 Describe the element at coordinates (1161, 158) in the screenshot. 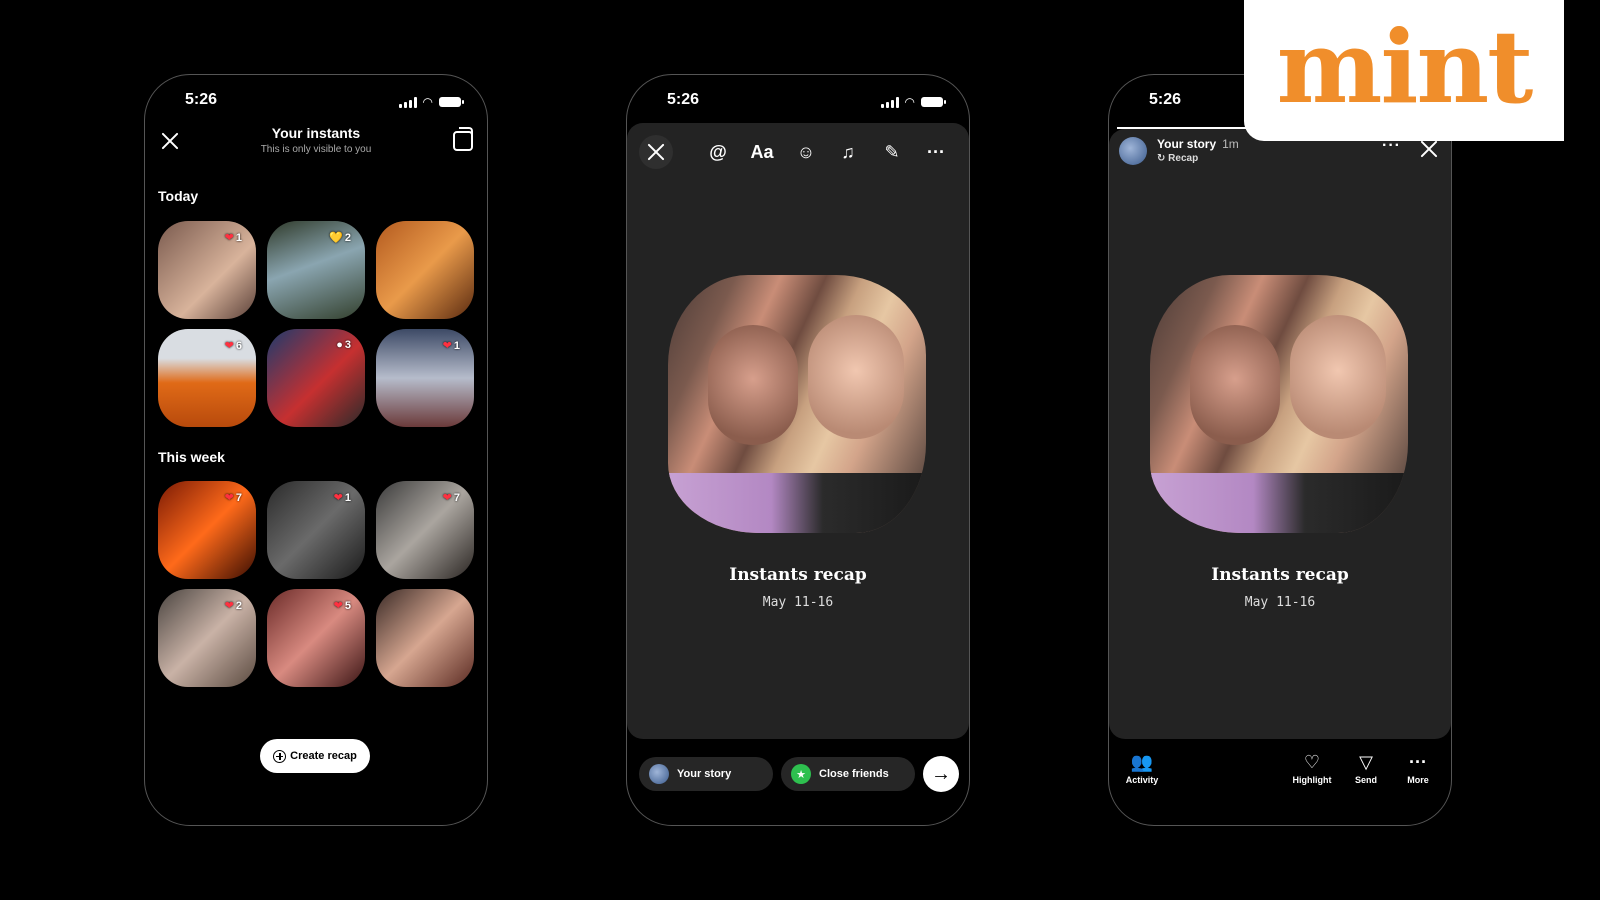

I see `recap-tag-icon: ↻` at that location.